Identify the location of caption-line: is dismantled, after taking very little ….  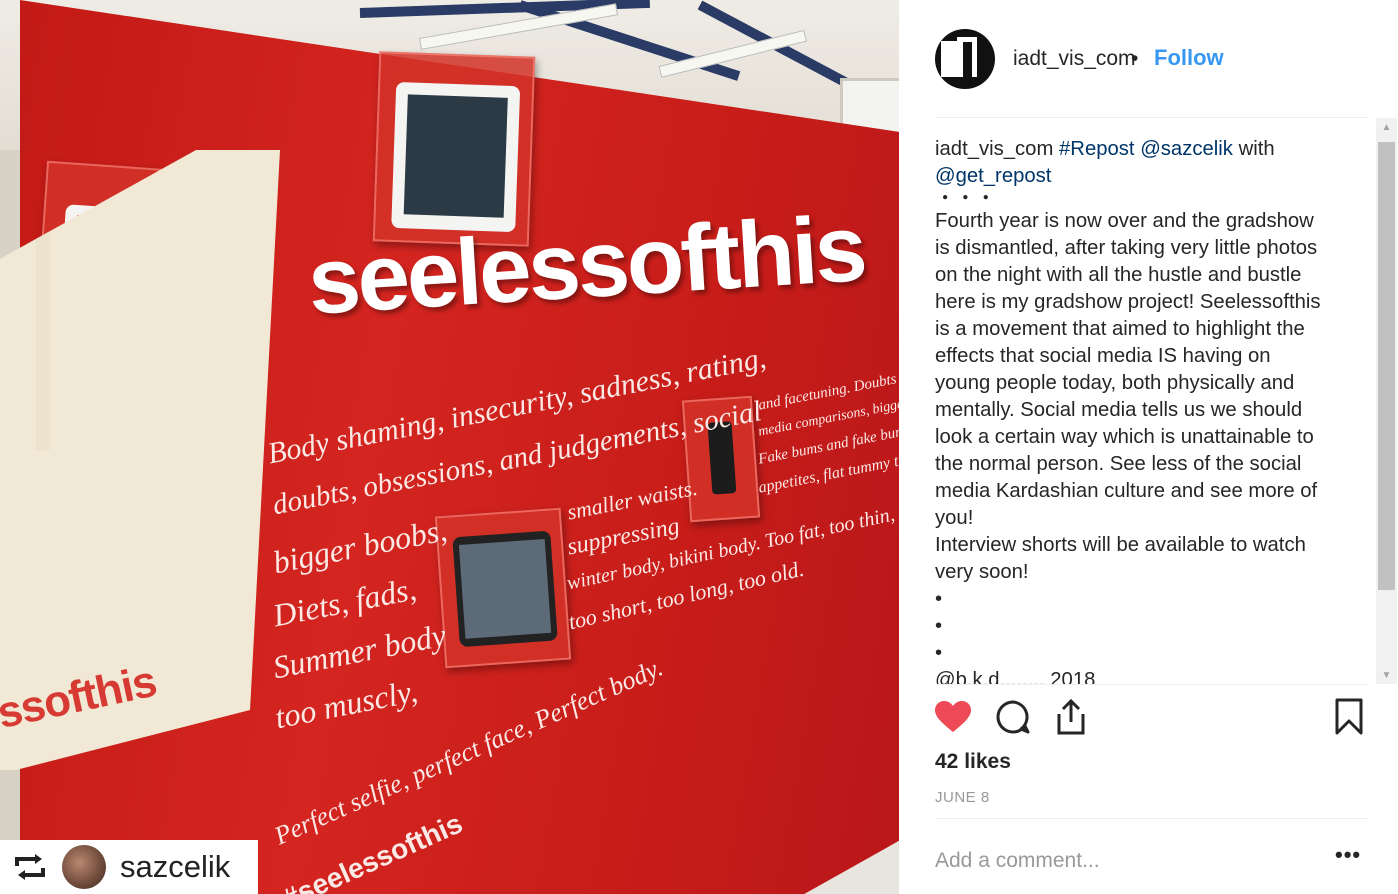
(1126, 248).